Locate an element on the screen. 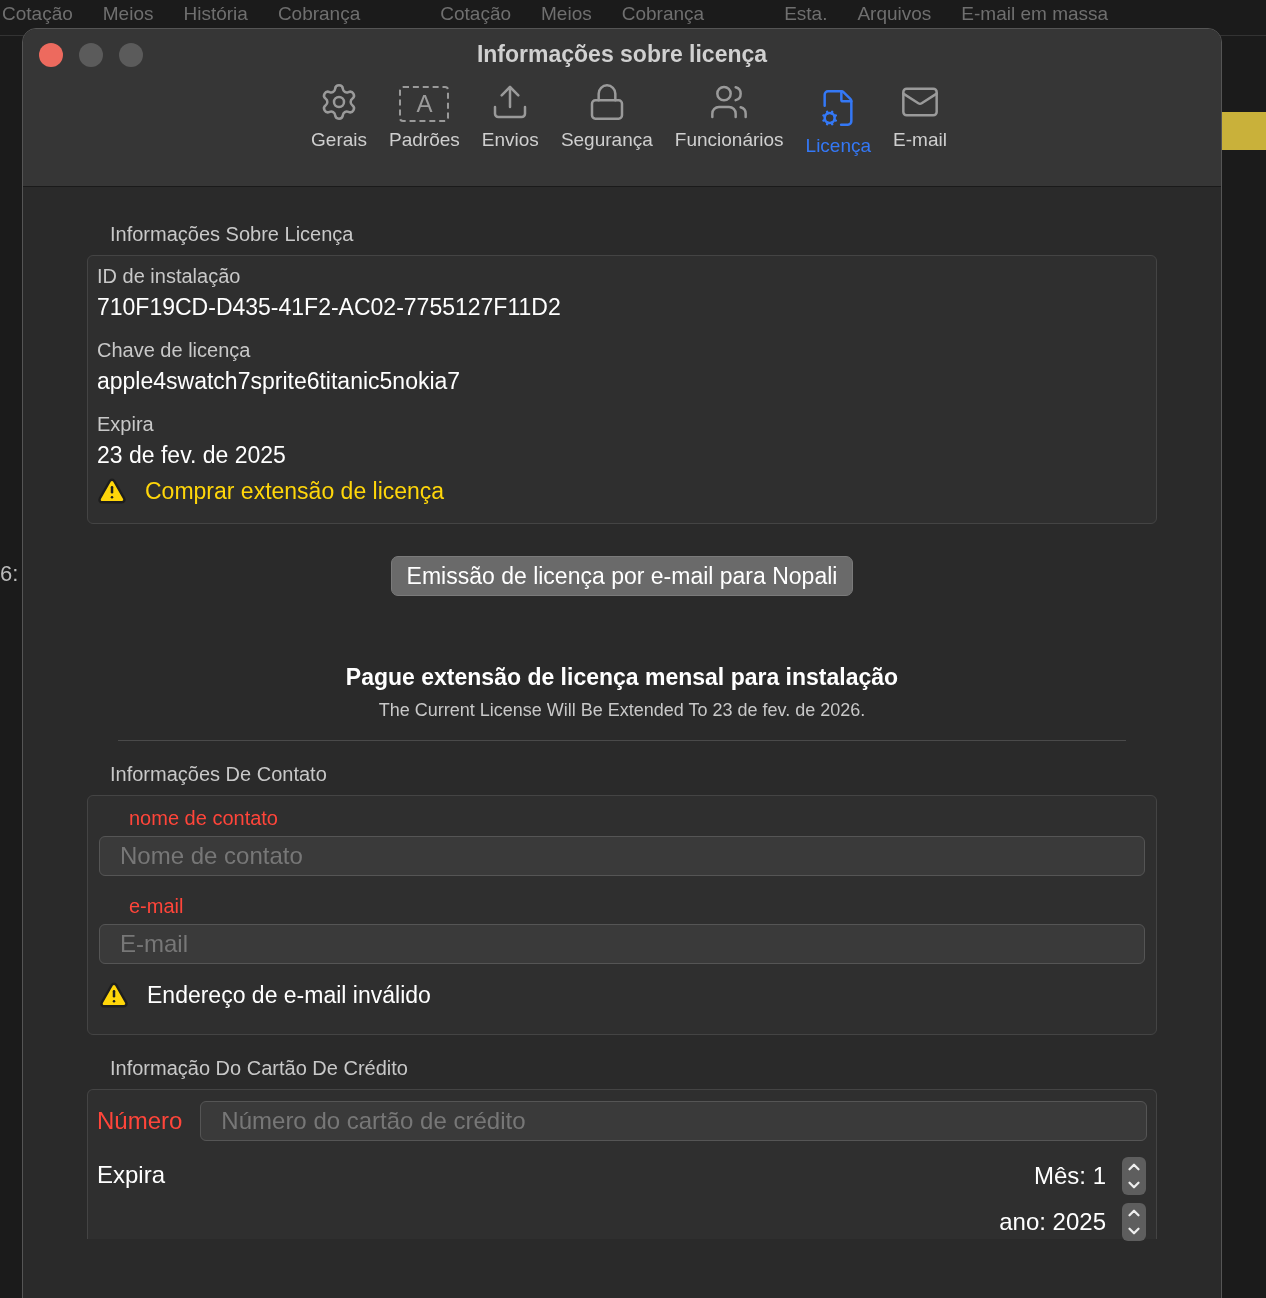 This screenshot has height=1298, width=1266. background-highlight-bar is located at coordinates (1244, 131).